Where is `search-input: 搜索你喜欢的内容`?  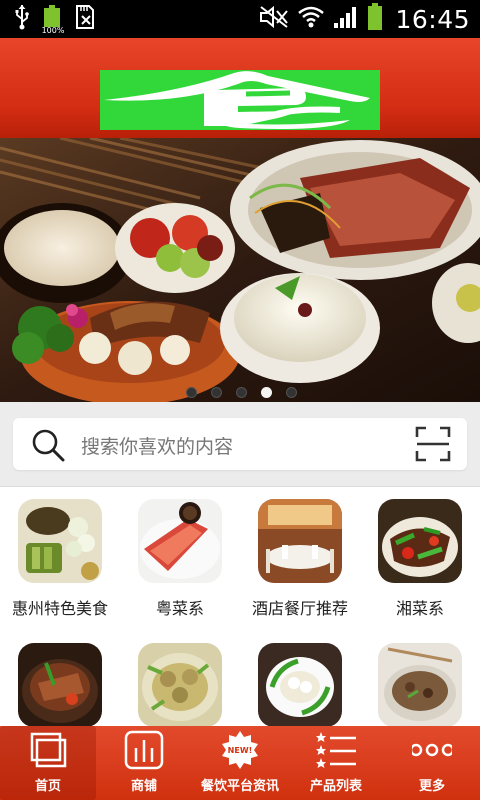 search-input: 搜索你喜欢的内容 is located at coordinates (157, 445).